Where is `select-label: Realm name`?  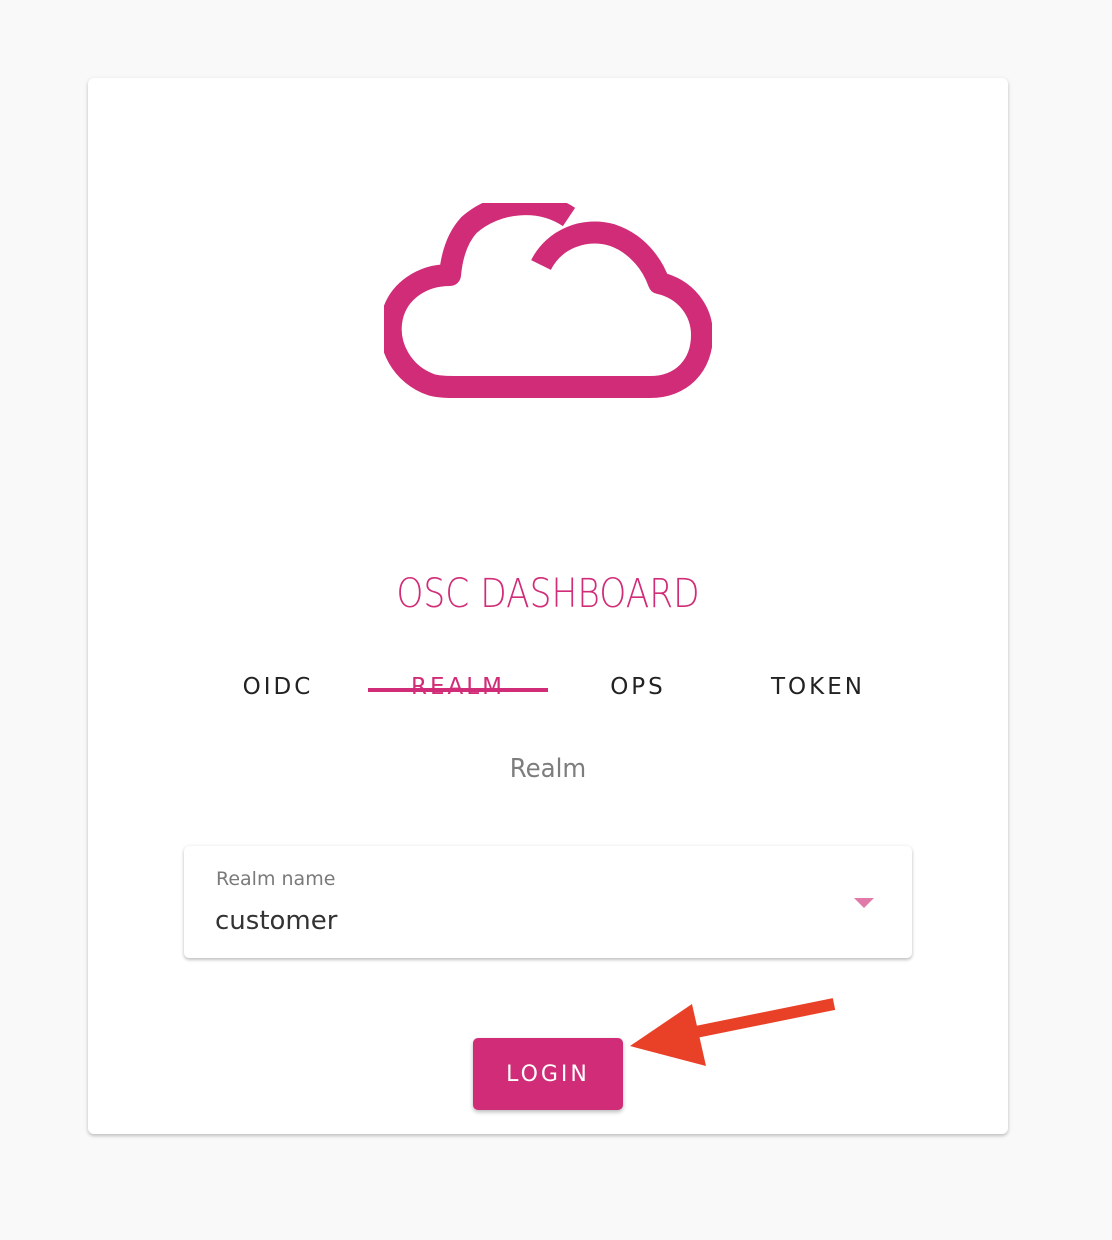 select-label: Realm name is located at coordinates (276, 879).